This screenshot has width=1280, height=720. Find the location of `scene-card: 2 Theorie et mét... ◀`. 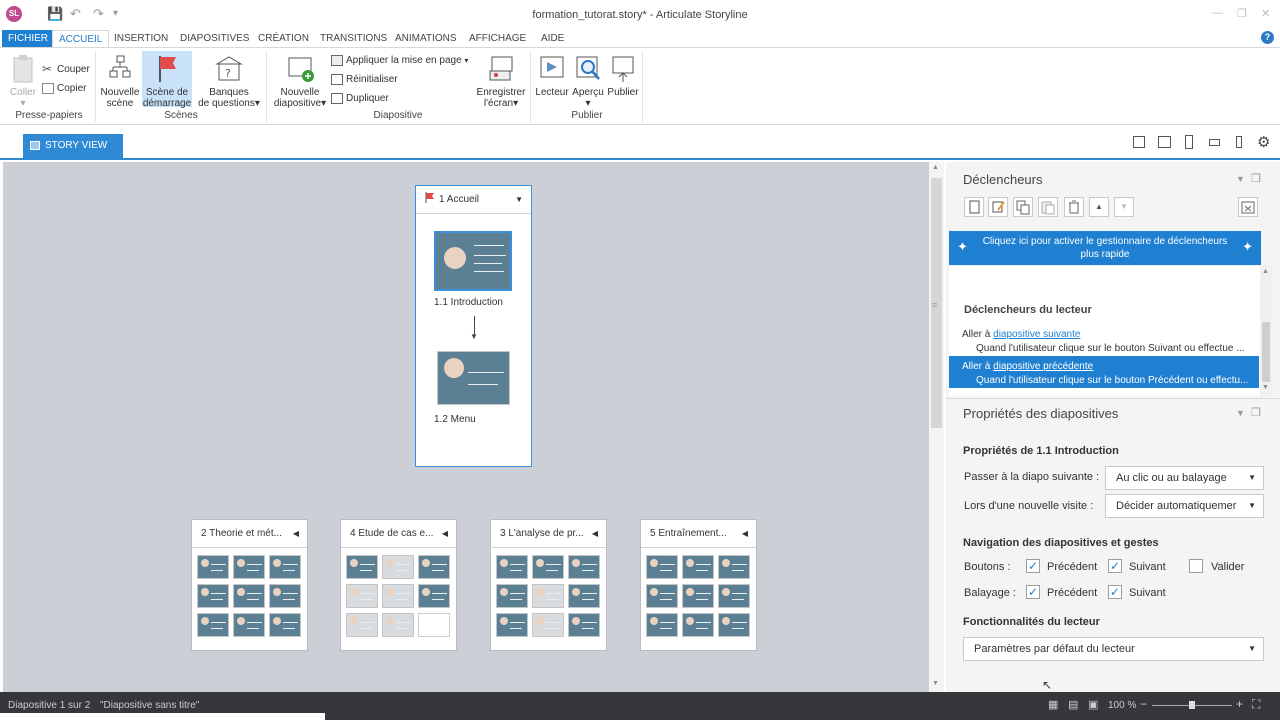

scene-card: 2 Theorie et mét... ◀ is located at coordinates (249, 585).